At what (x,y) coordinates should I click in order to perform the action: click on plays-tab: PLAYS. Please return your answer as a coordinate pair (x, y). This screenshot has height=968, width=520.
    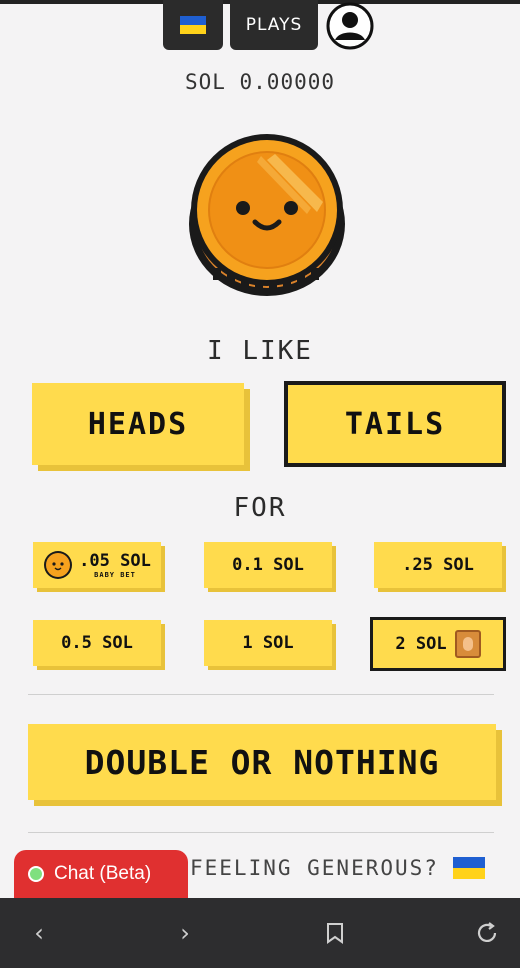
    Looking at the image, I should click on (274, 25).